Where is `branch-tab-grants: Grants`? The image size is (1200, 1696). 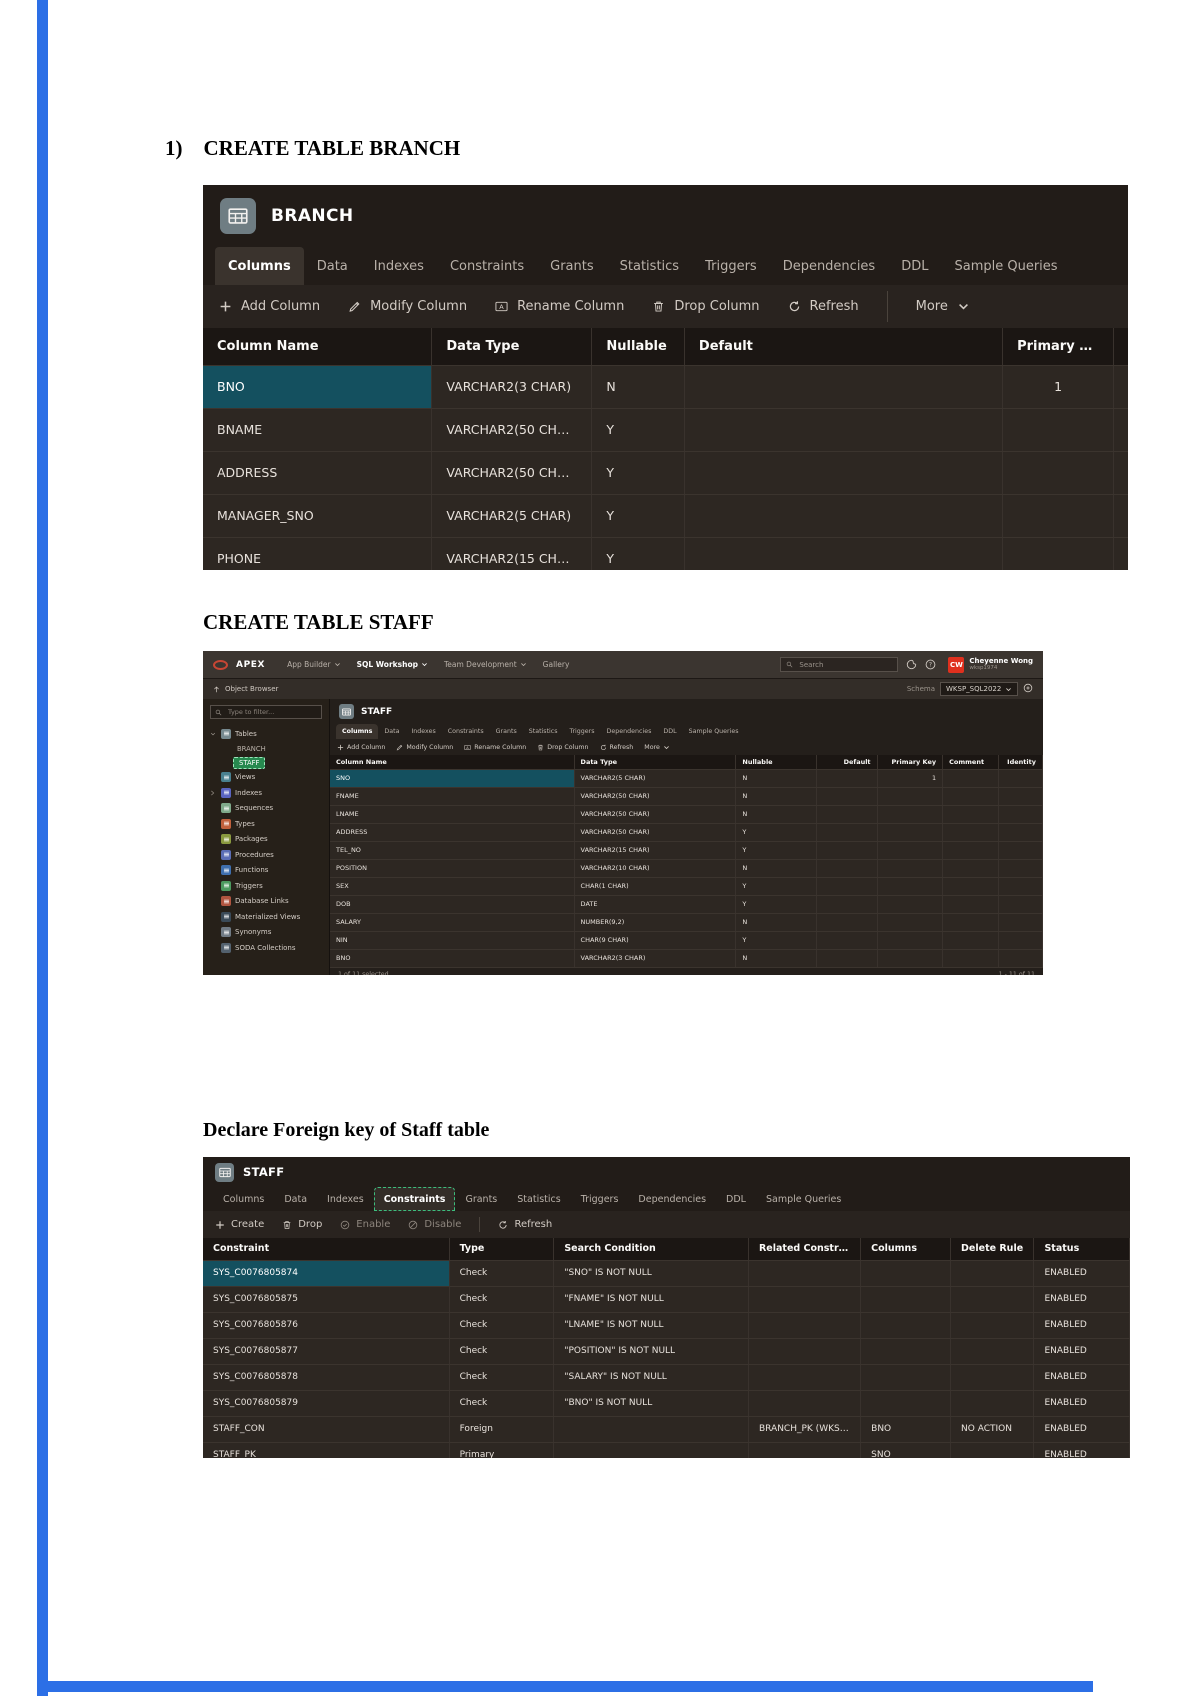 branch-tab-grants: Grants is located at coordinates (572, 266).